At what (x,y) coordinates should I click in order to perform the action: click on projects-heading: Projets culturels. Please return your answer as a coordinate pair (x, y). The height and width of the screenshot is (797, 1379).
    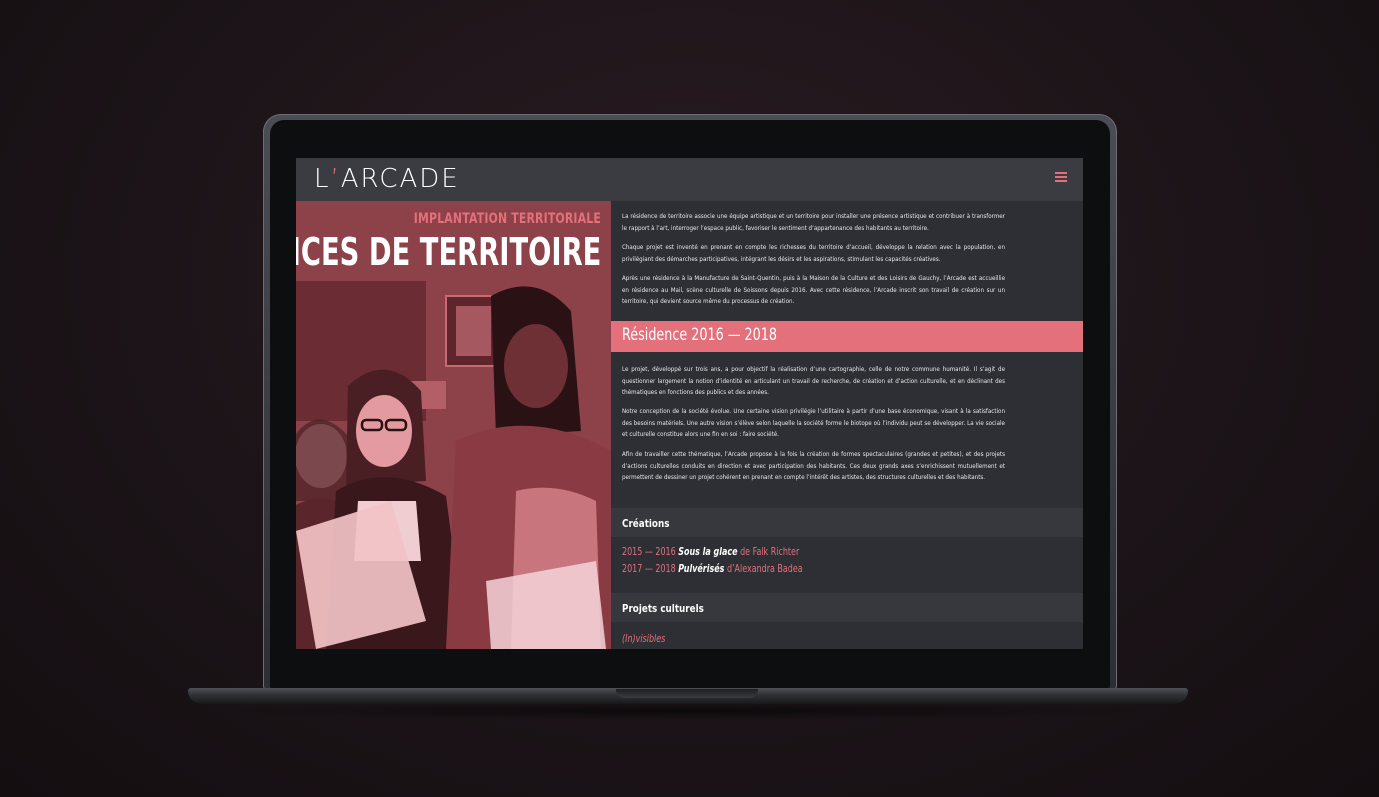
    Looking at the image, I should click on (663, 608).